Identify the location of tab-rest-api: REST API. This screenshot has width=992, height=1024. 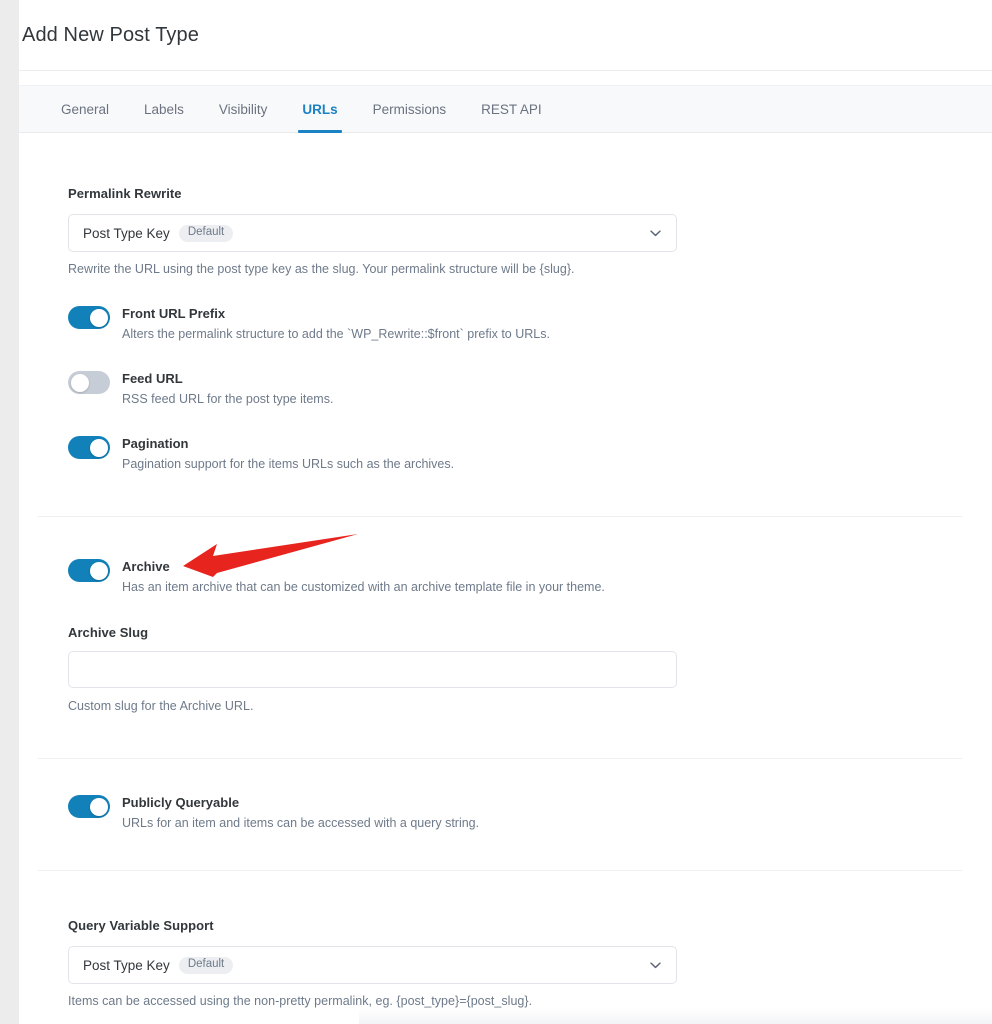
(511, 109).